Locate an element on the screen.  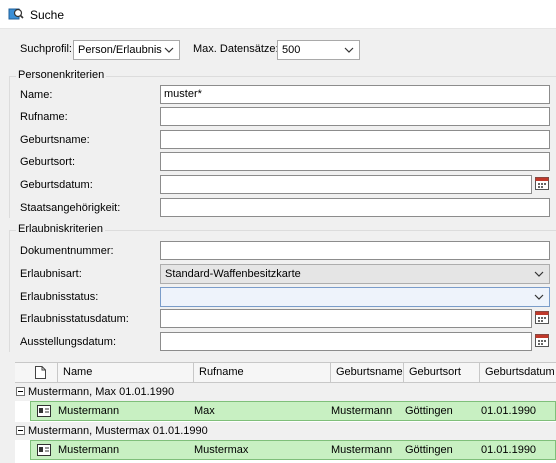
search-profile-value: Person/Erlaubnis is located at coordinates (120, 50).